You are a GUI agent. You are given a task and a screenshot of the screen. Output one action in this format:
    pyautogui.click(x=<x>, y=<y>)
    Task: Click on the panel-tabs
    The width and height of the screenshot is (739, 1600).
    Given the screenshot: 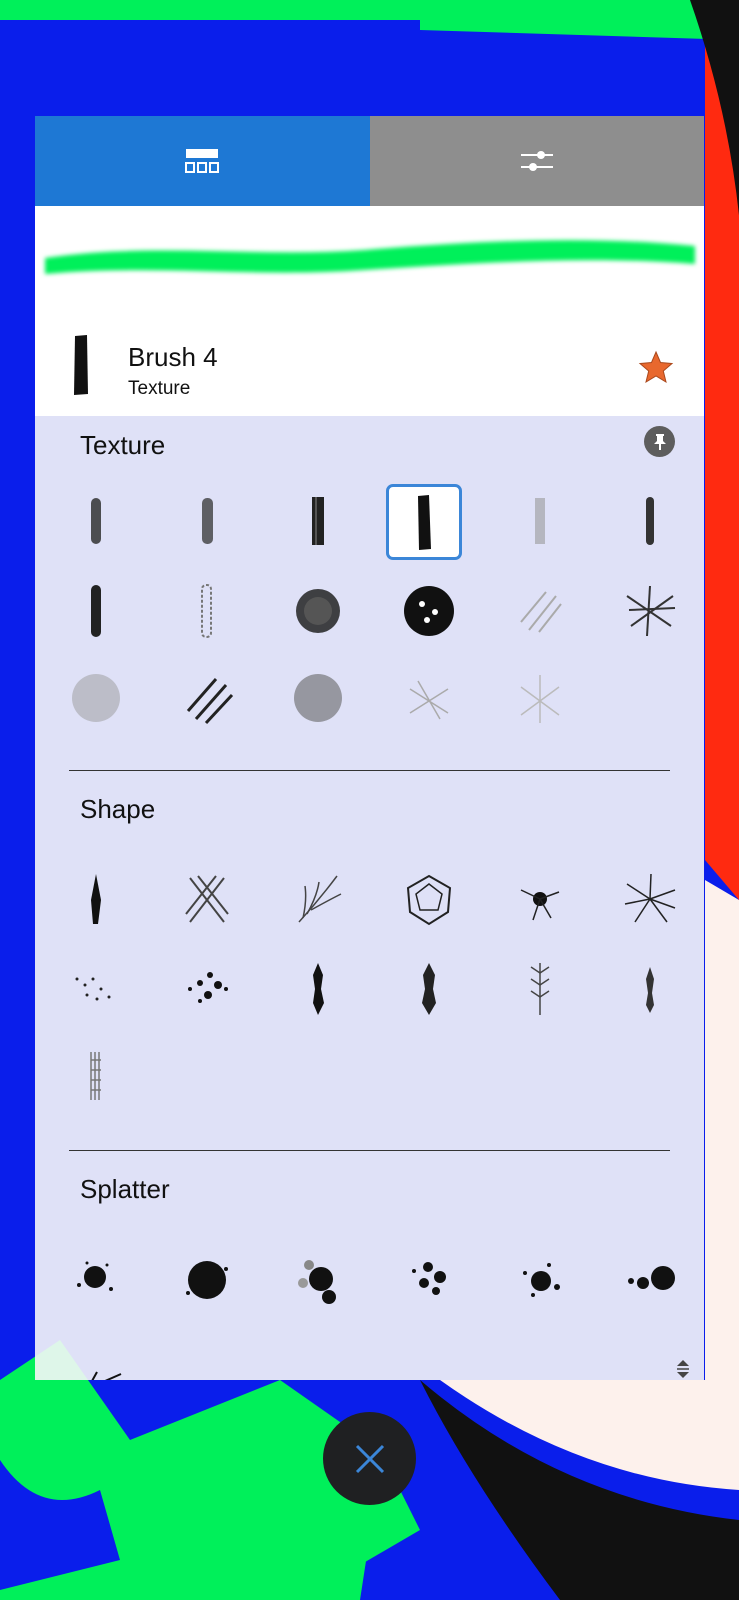 What is the action you would take?
    pyautogui.click(x=369, y=161)
    